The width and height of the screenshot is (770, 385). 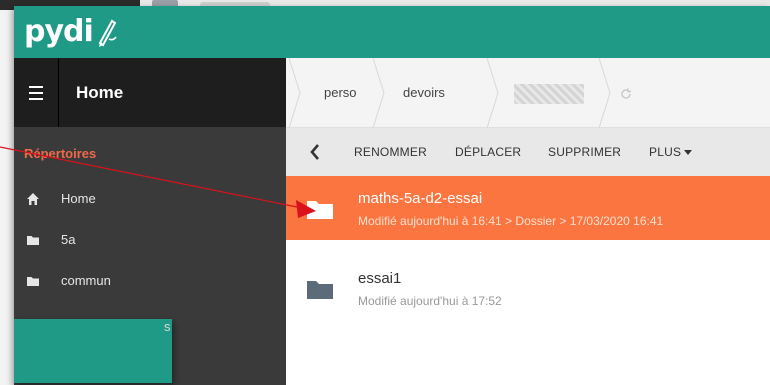 I want to click on move-button: DÉPLACER, so click(x=488, y=152).